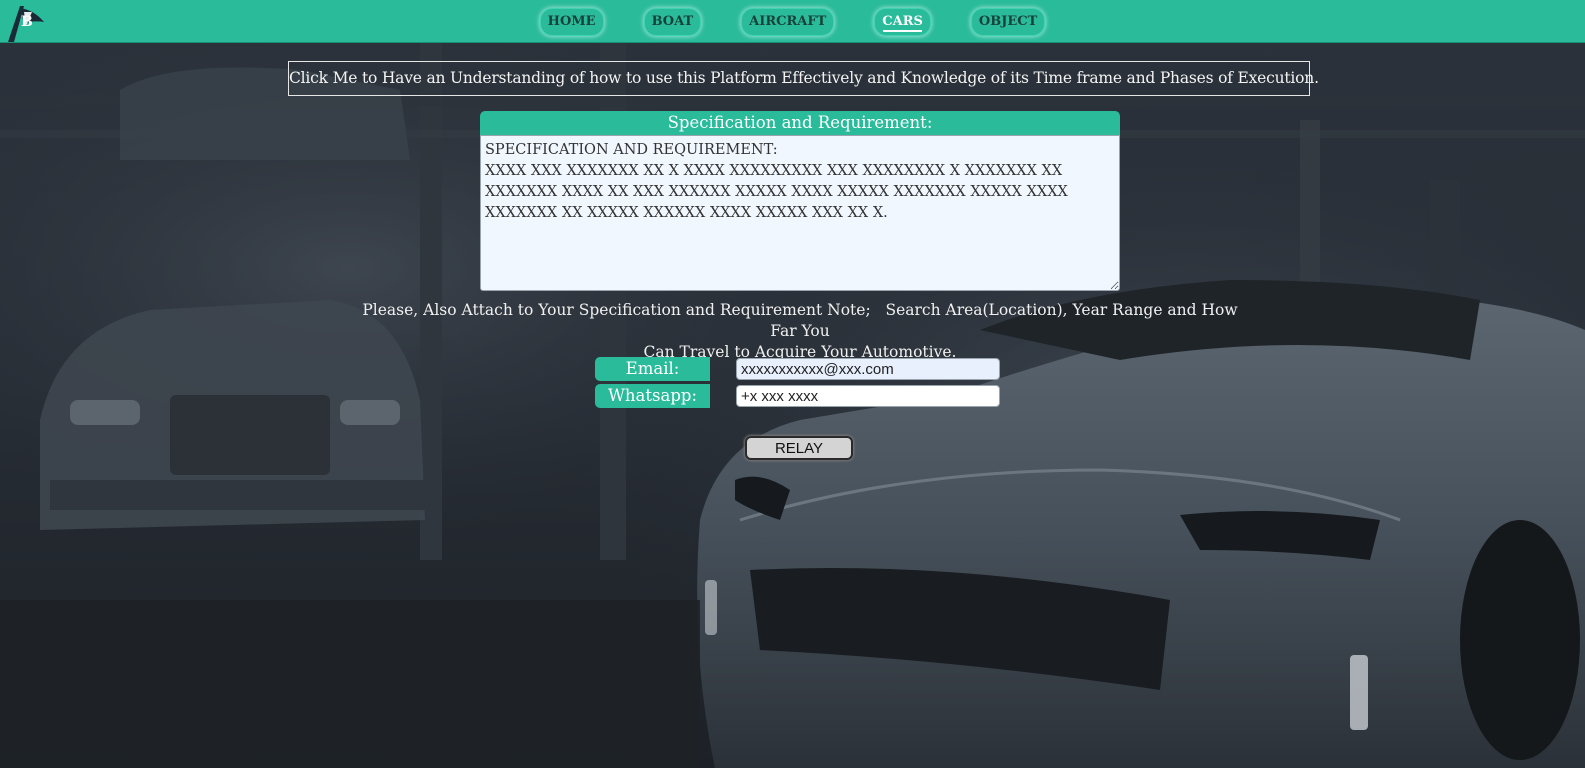 The height and width of the screenshot is (768, 1585). What do you see at coordinates (868, 369) in the screenshot?
I see `email-field` at bounding box center [868, 369].